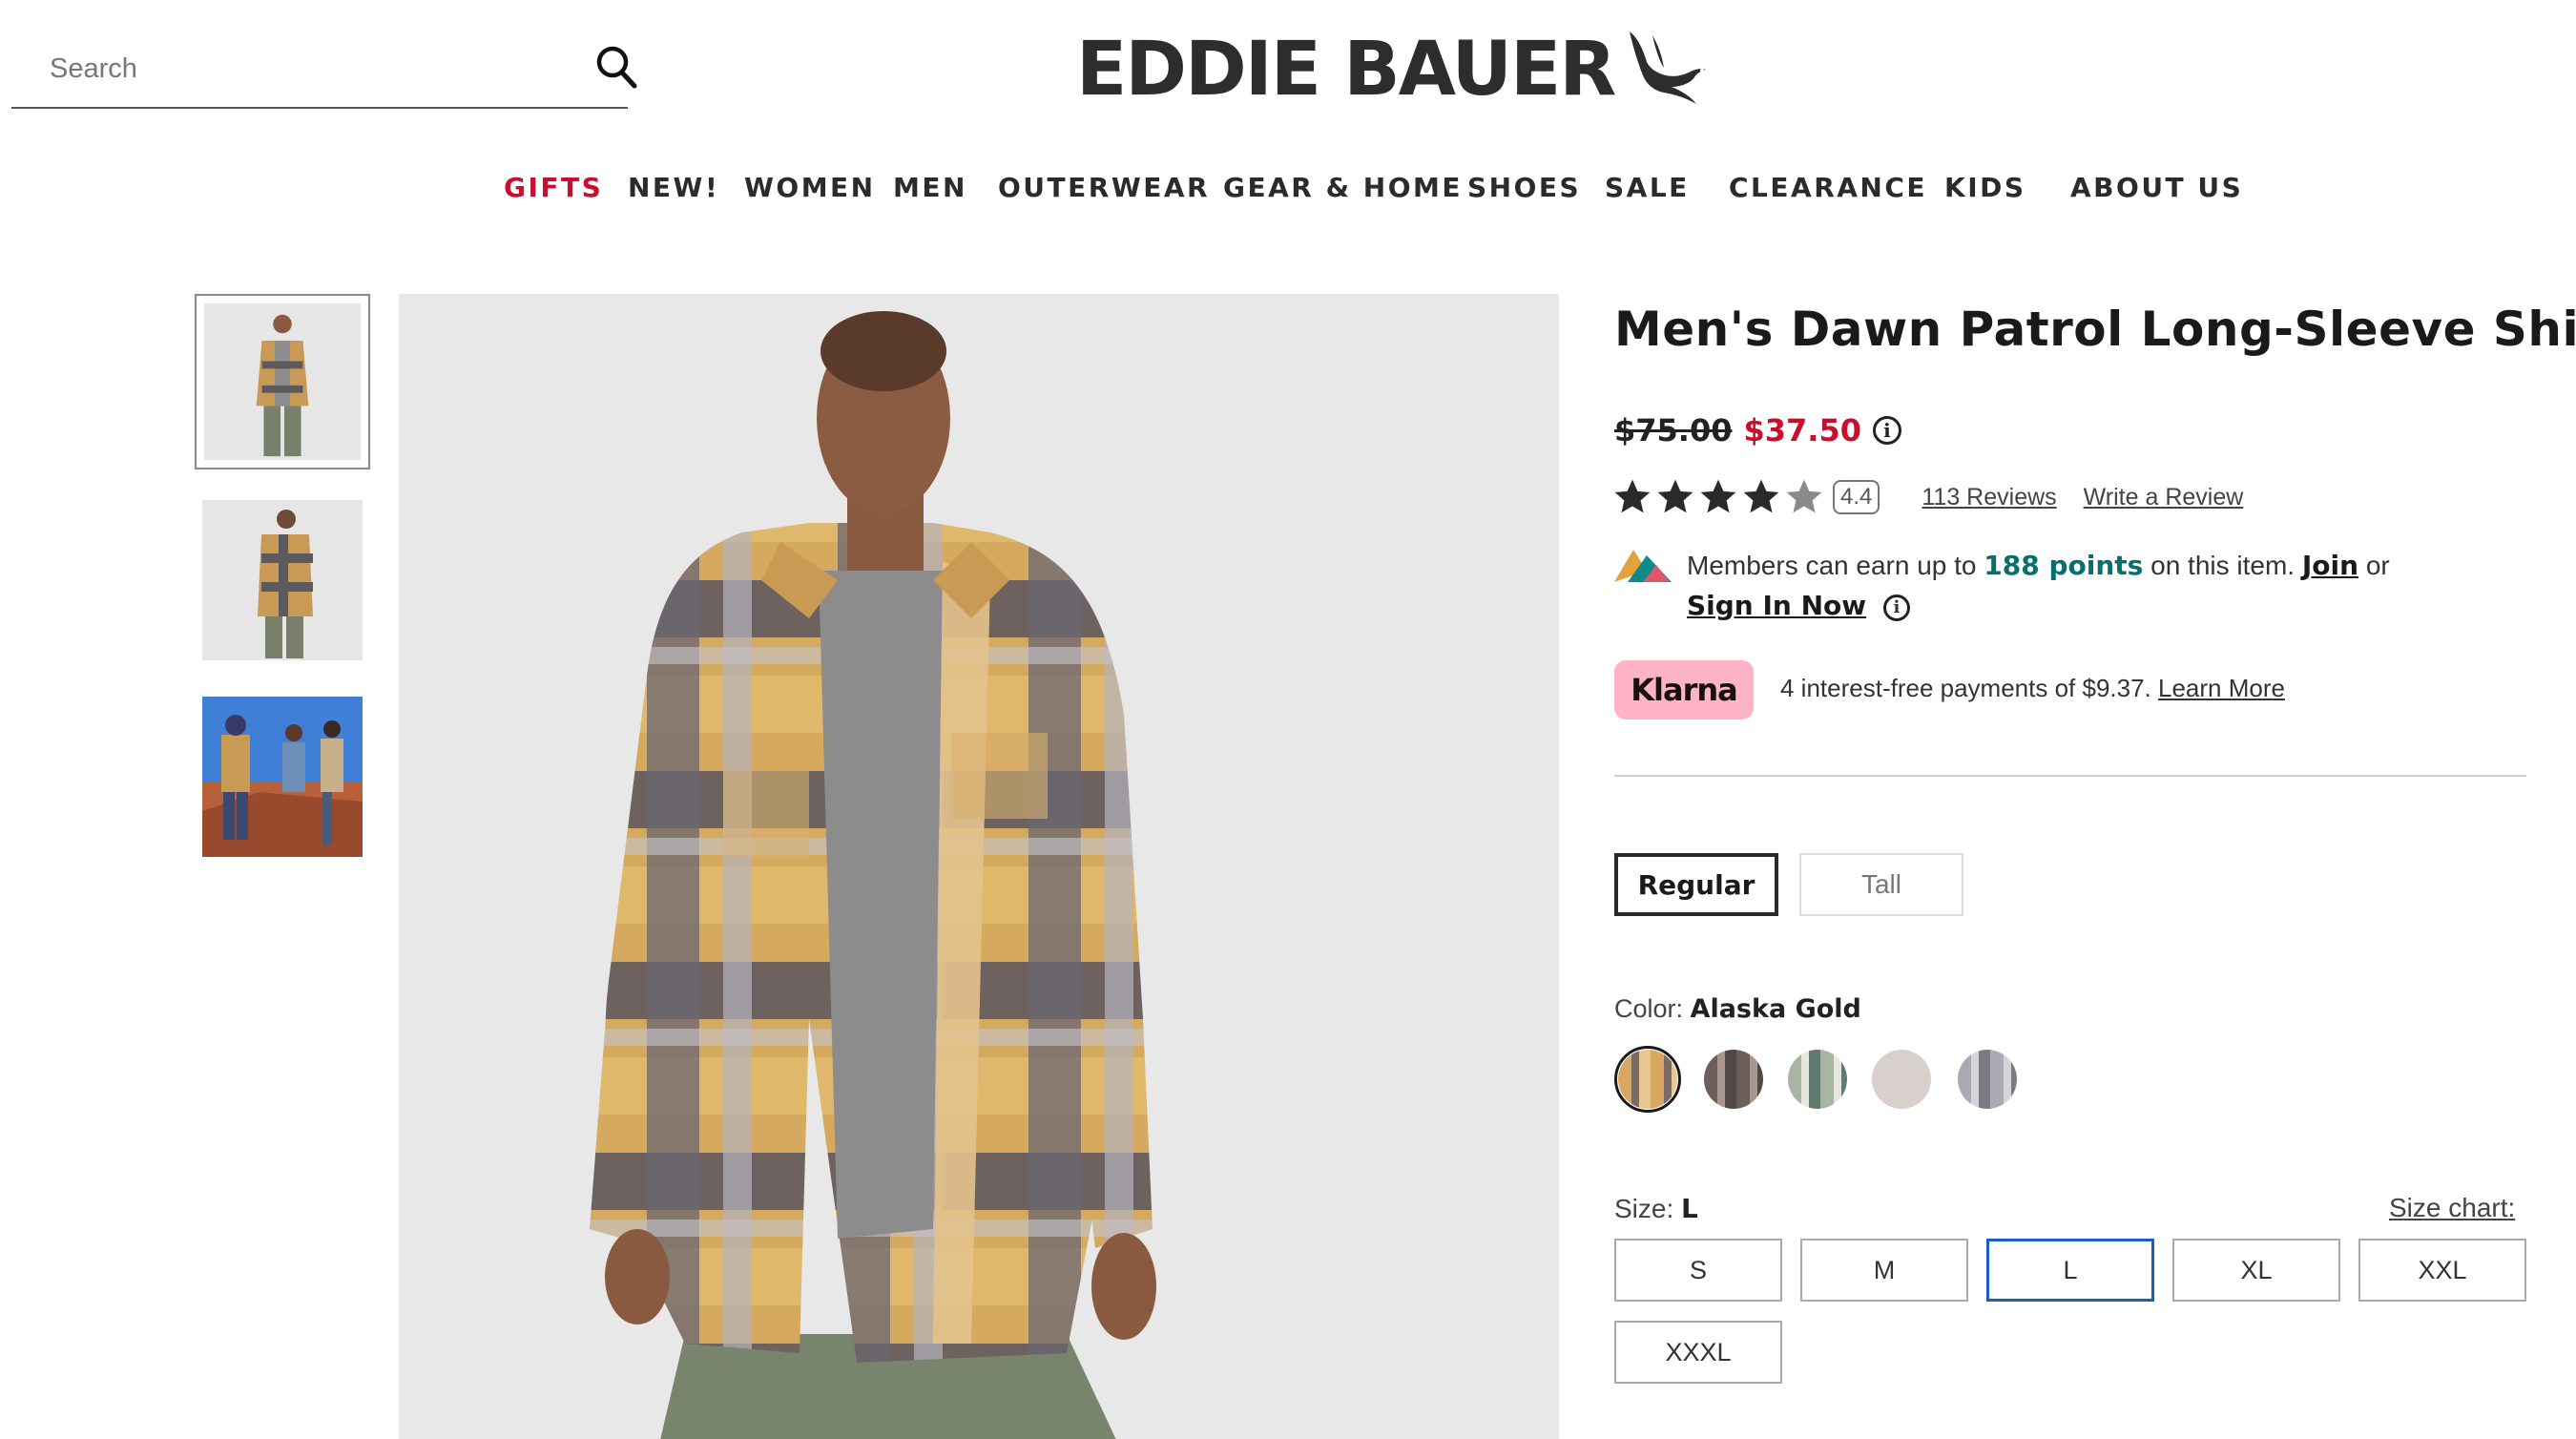 The width and height of the screenshot is (2576, 1439). I want to click on fit-tall-button: Tall, so click(1881, 884).